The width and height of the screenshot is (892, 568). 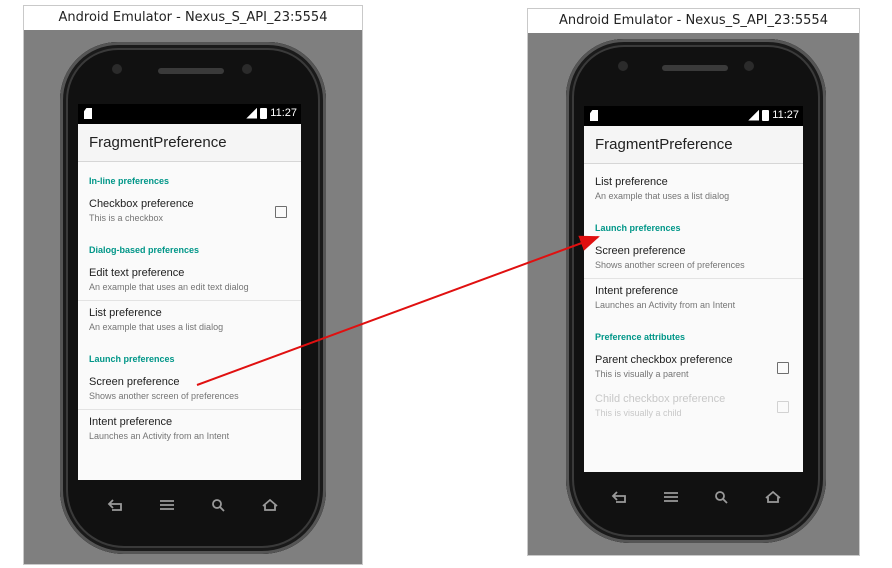 I want to click on annotation-arrow, so click(x=398, y=310).